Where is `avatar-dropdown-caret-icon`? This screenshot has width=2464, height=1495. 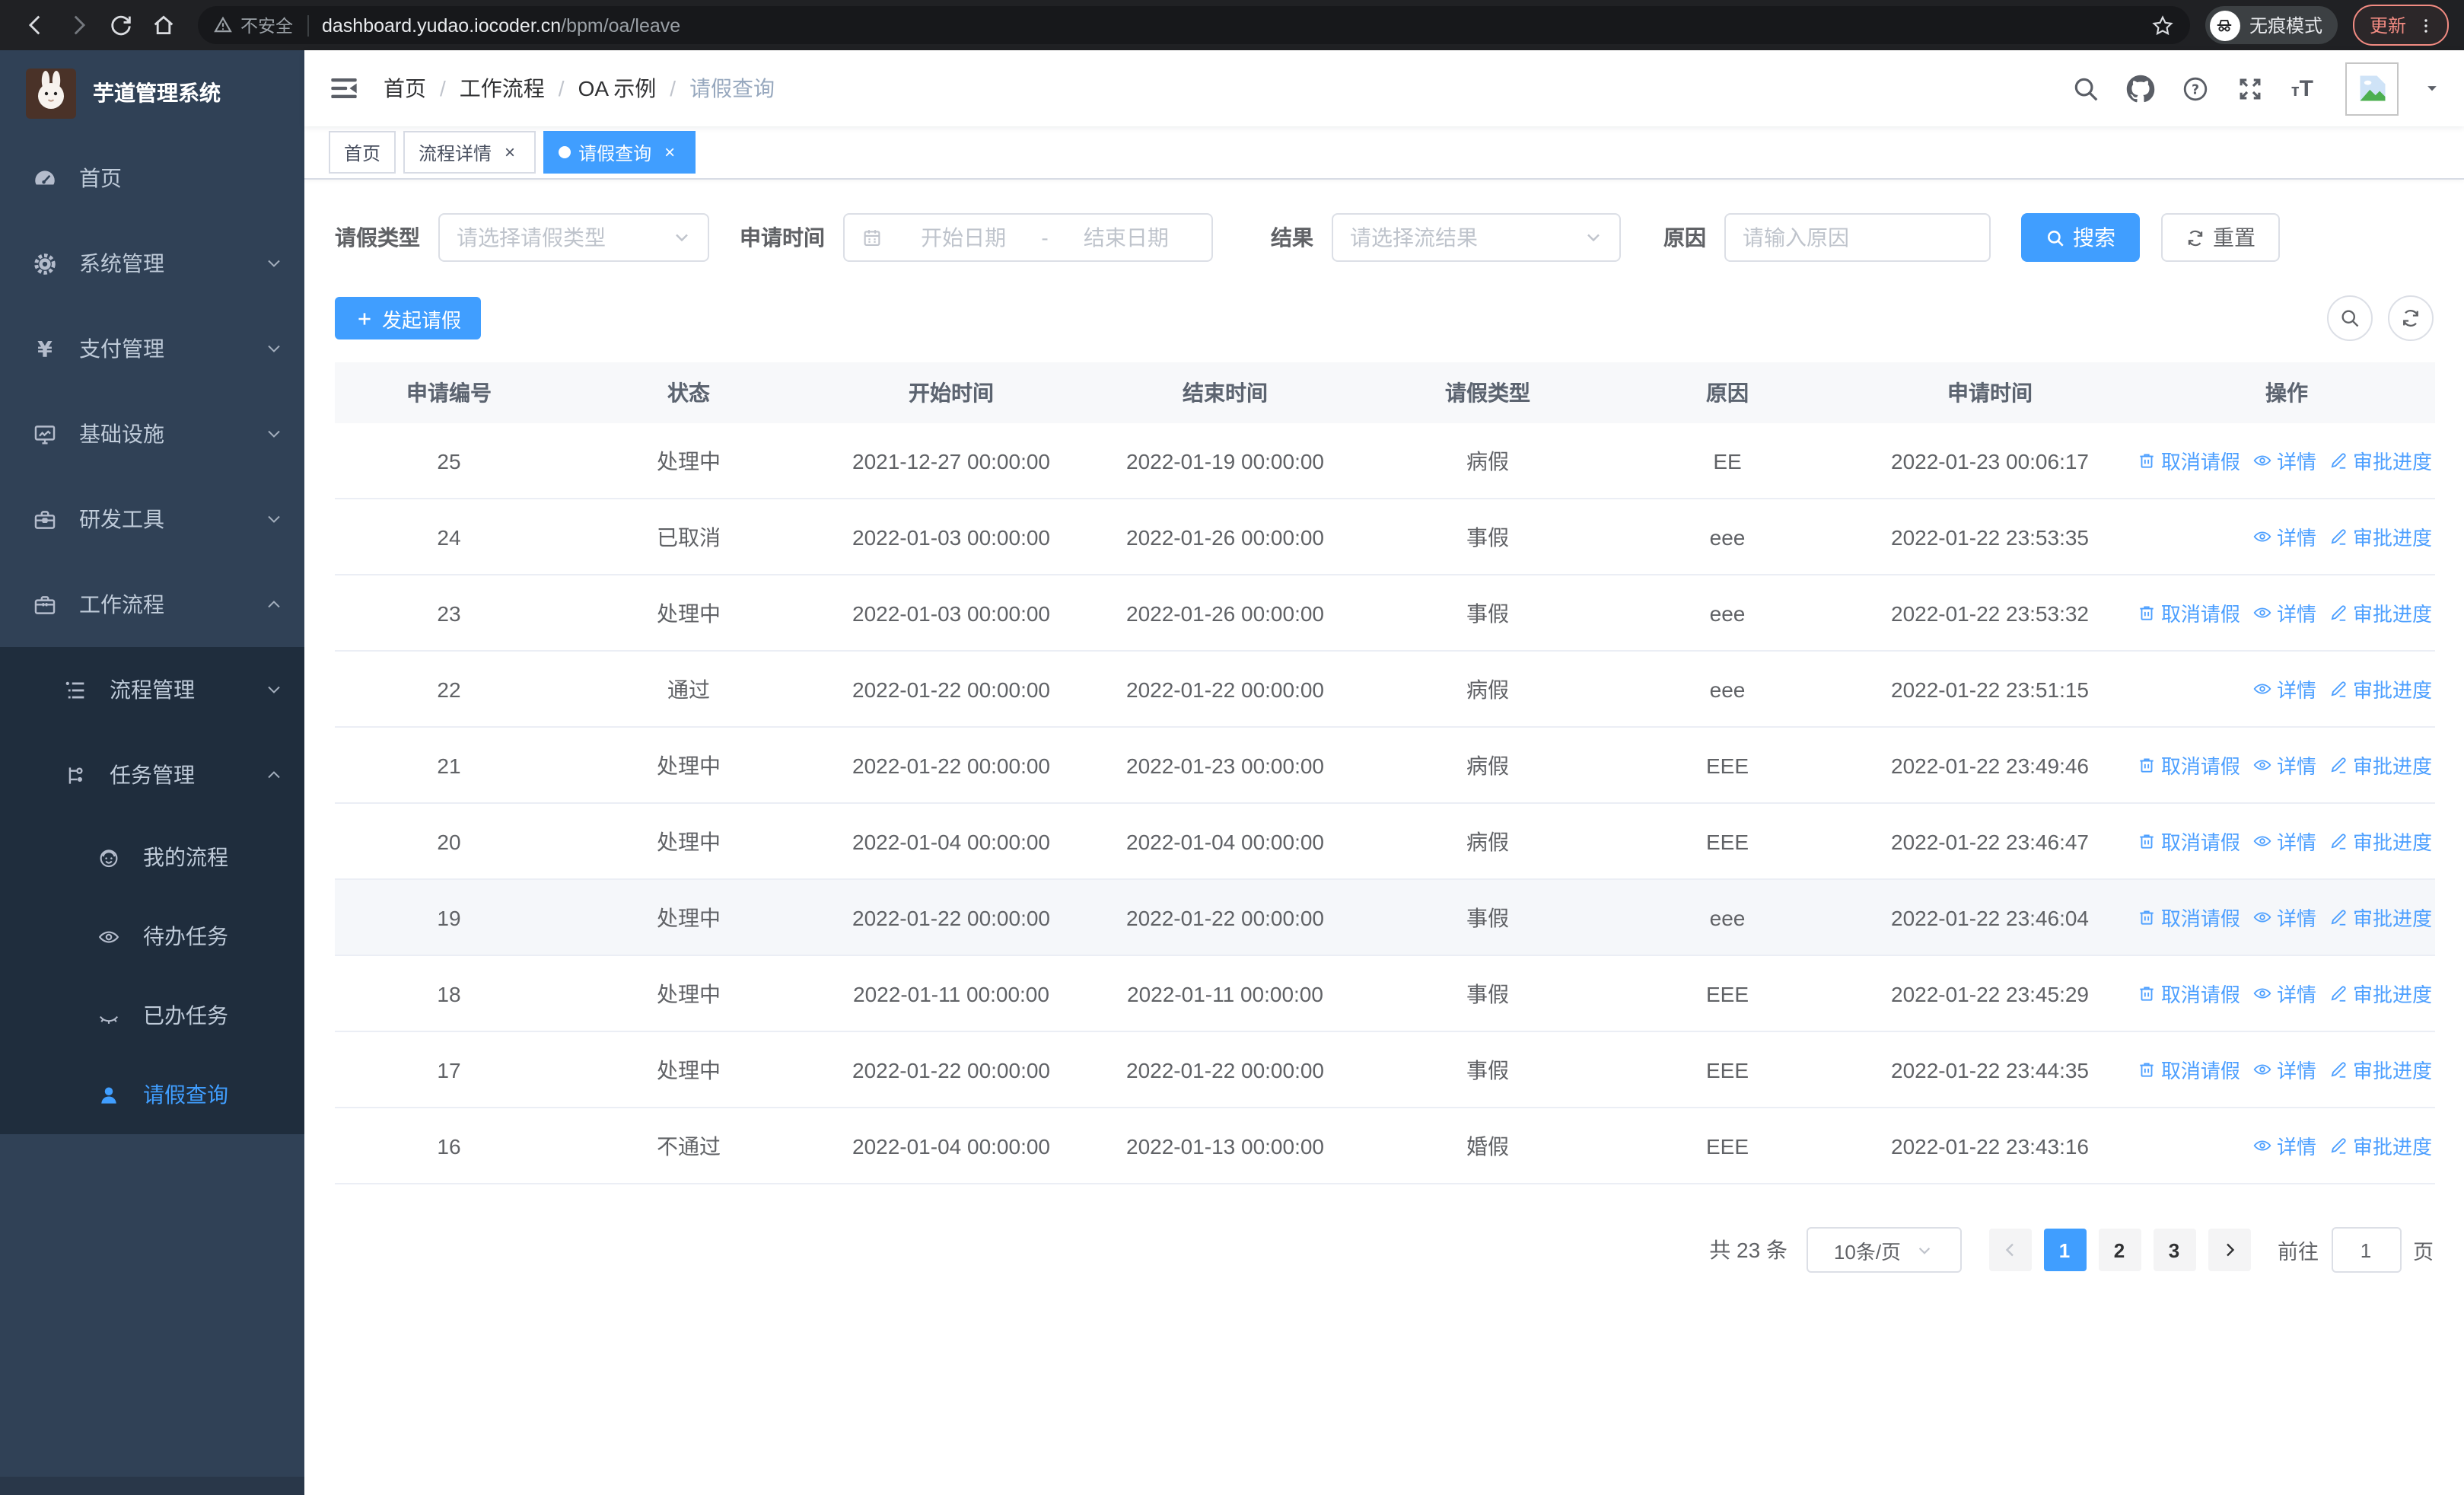
avatar-dropdown-caret-icon is located at coordinates (2432, 89).